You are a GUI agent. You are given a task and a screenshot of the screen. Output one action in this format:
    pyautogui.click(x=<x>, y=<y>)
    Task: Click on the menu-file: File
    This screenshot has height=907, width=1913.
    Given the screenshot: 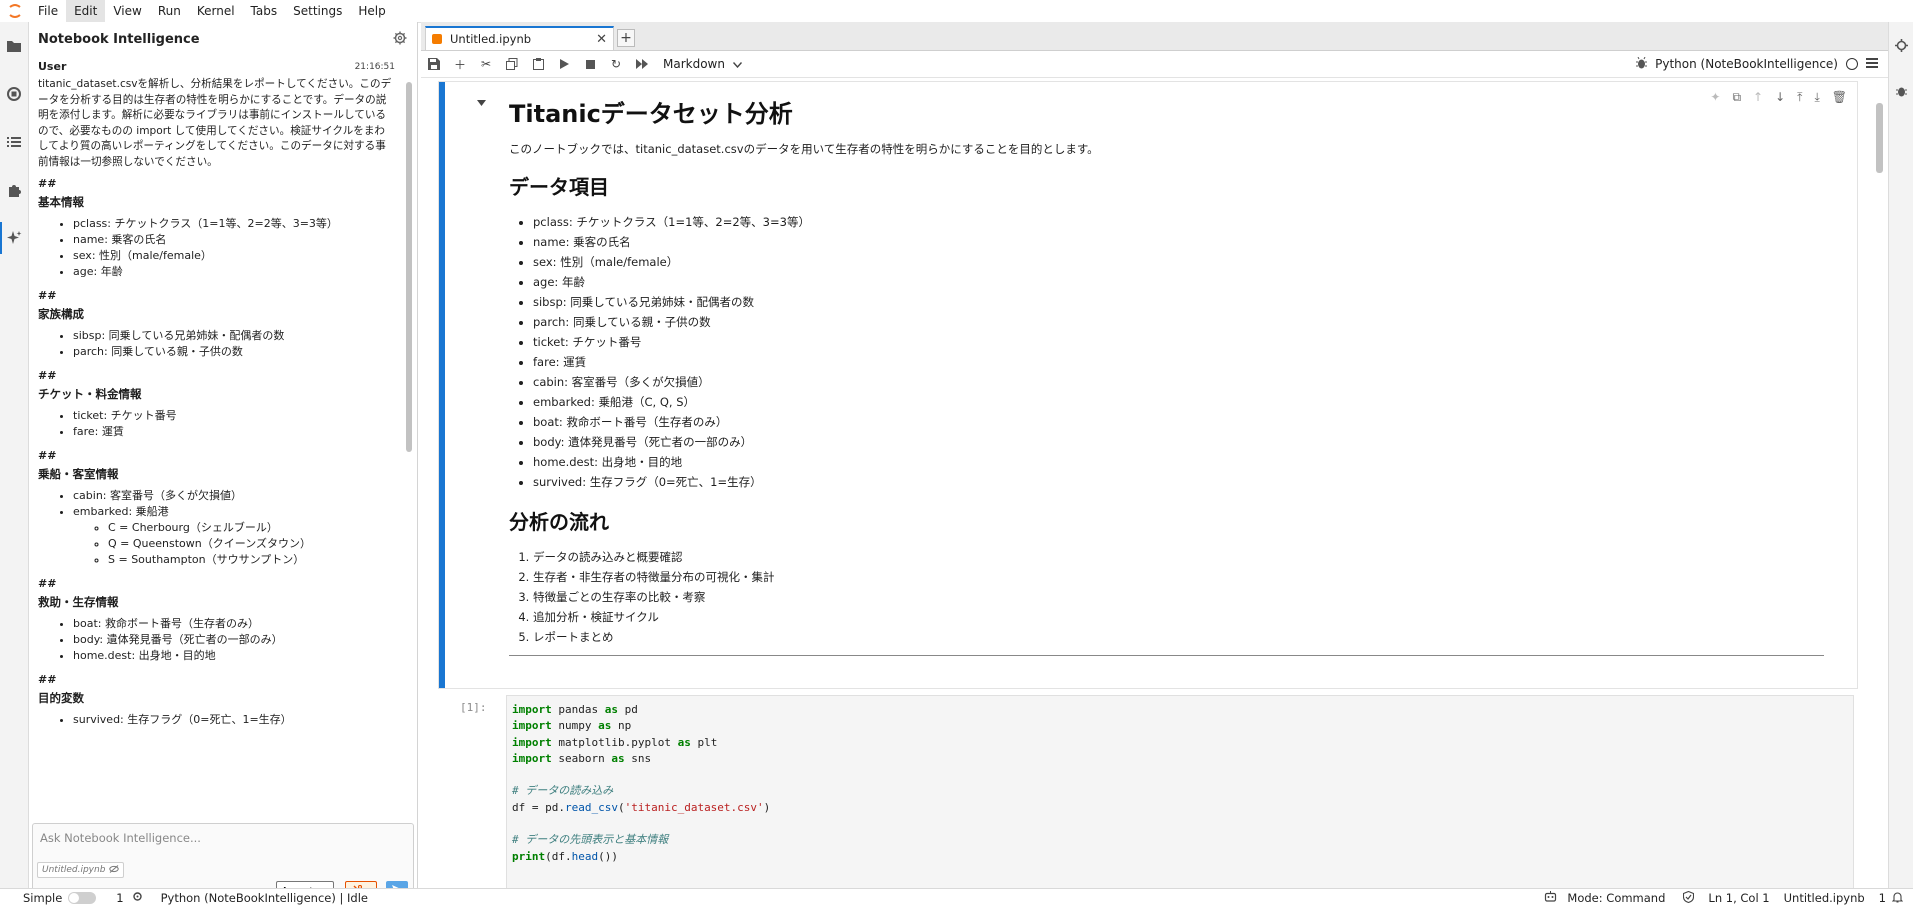 What is the action you would take?
    pyautogui.click(x=48, y=11)
    